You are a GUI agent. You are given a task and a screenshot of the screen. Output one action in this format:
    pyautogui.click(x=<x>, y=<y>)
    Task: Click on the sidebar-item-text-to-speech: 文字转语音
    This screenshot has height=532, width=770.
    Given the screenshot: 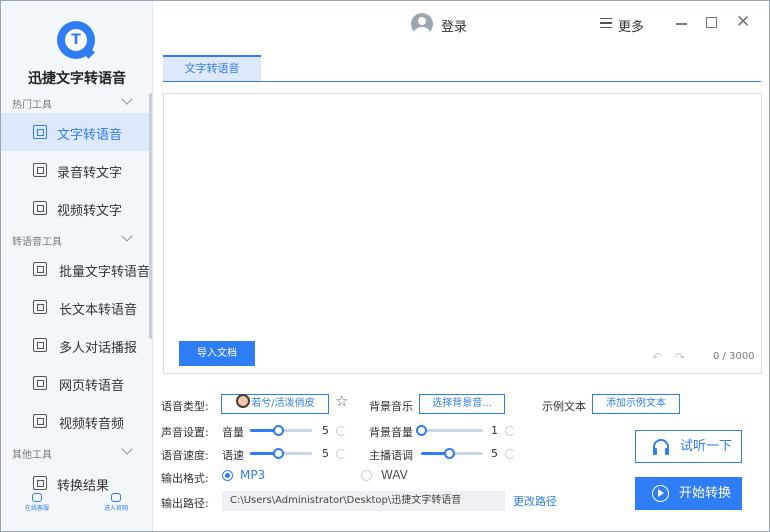 What is the action you would take?
    pyautogui.click(x=75, y=132)
    